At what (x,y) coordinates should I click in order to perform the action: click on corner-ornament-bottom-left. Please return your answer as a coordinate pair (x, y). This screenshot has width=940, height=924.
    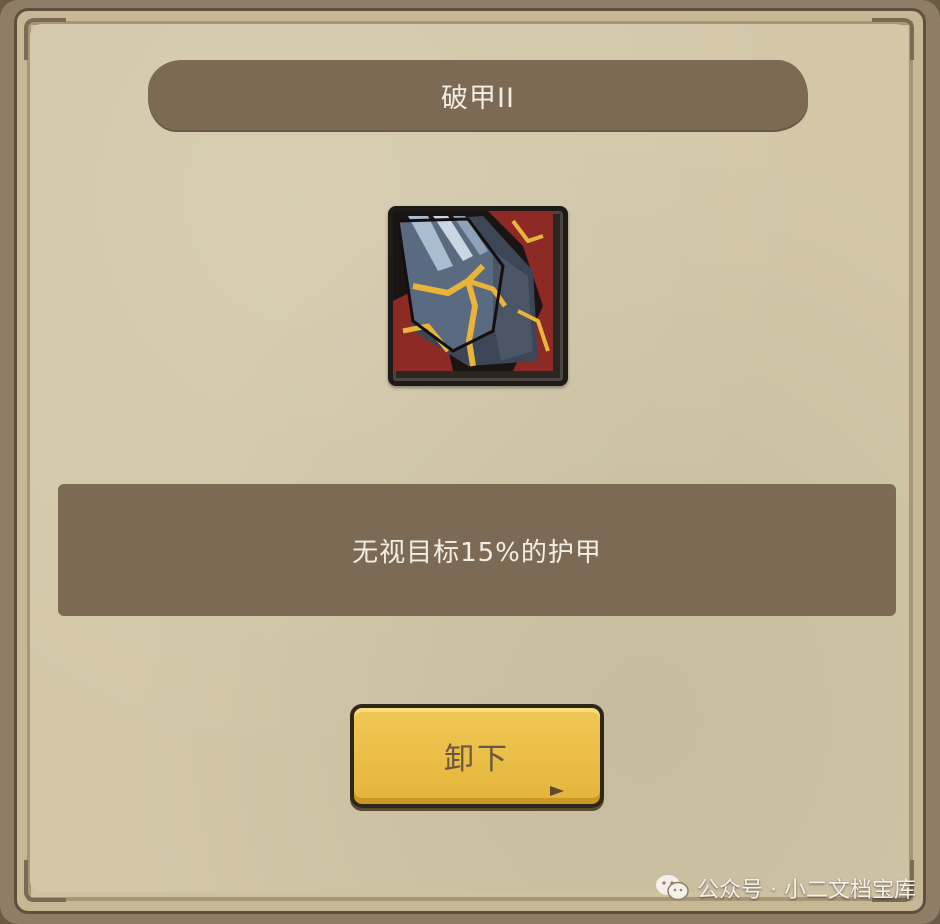
    Looking at the image, I should click on (45, 881).